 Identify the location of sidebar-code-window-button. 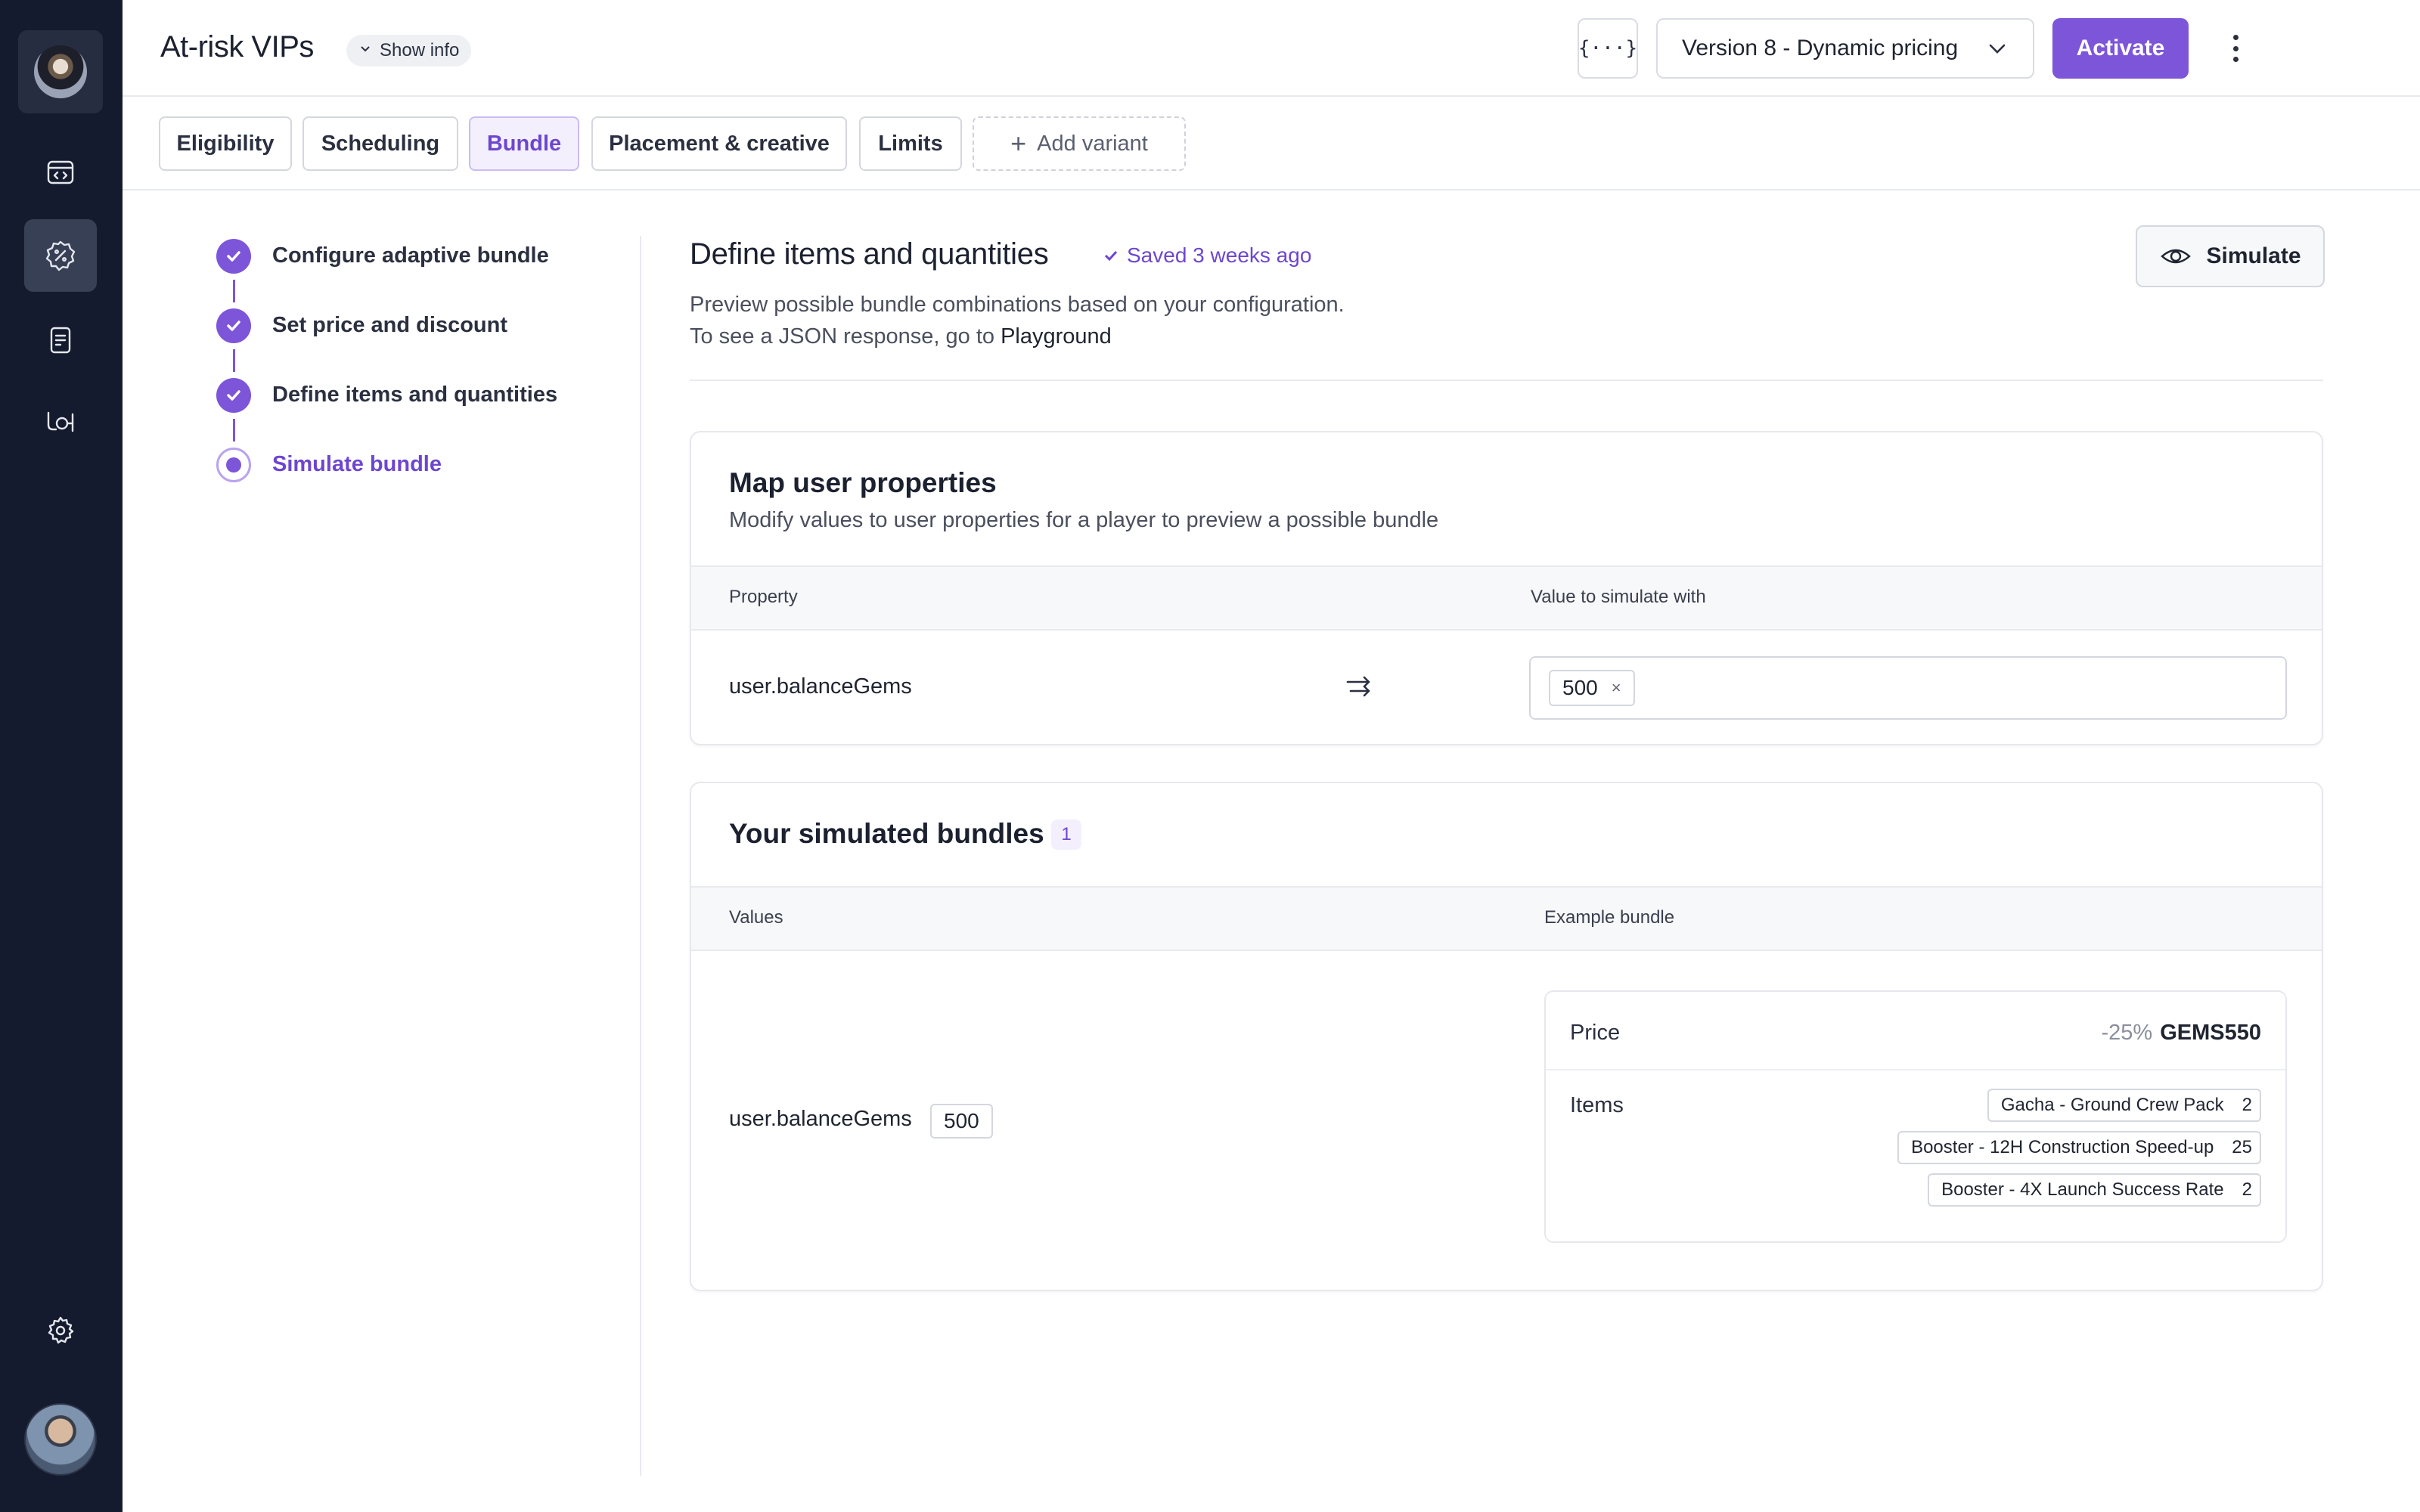
(60, 172).